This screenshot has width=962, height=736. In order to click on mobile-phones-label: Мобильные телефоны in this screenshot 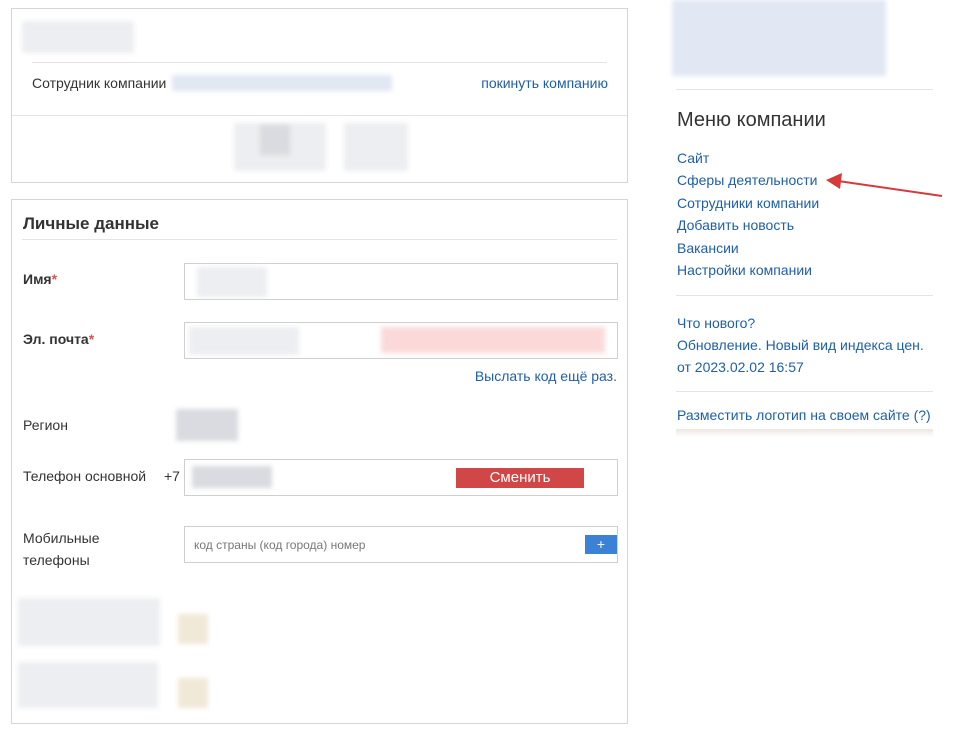, I will do `click(61, 549)`.